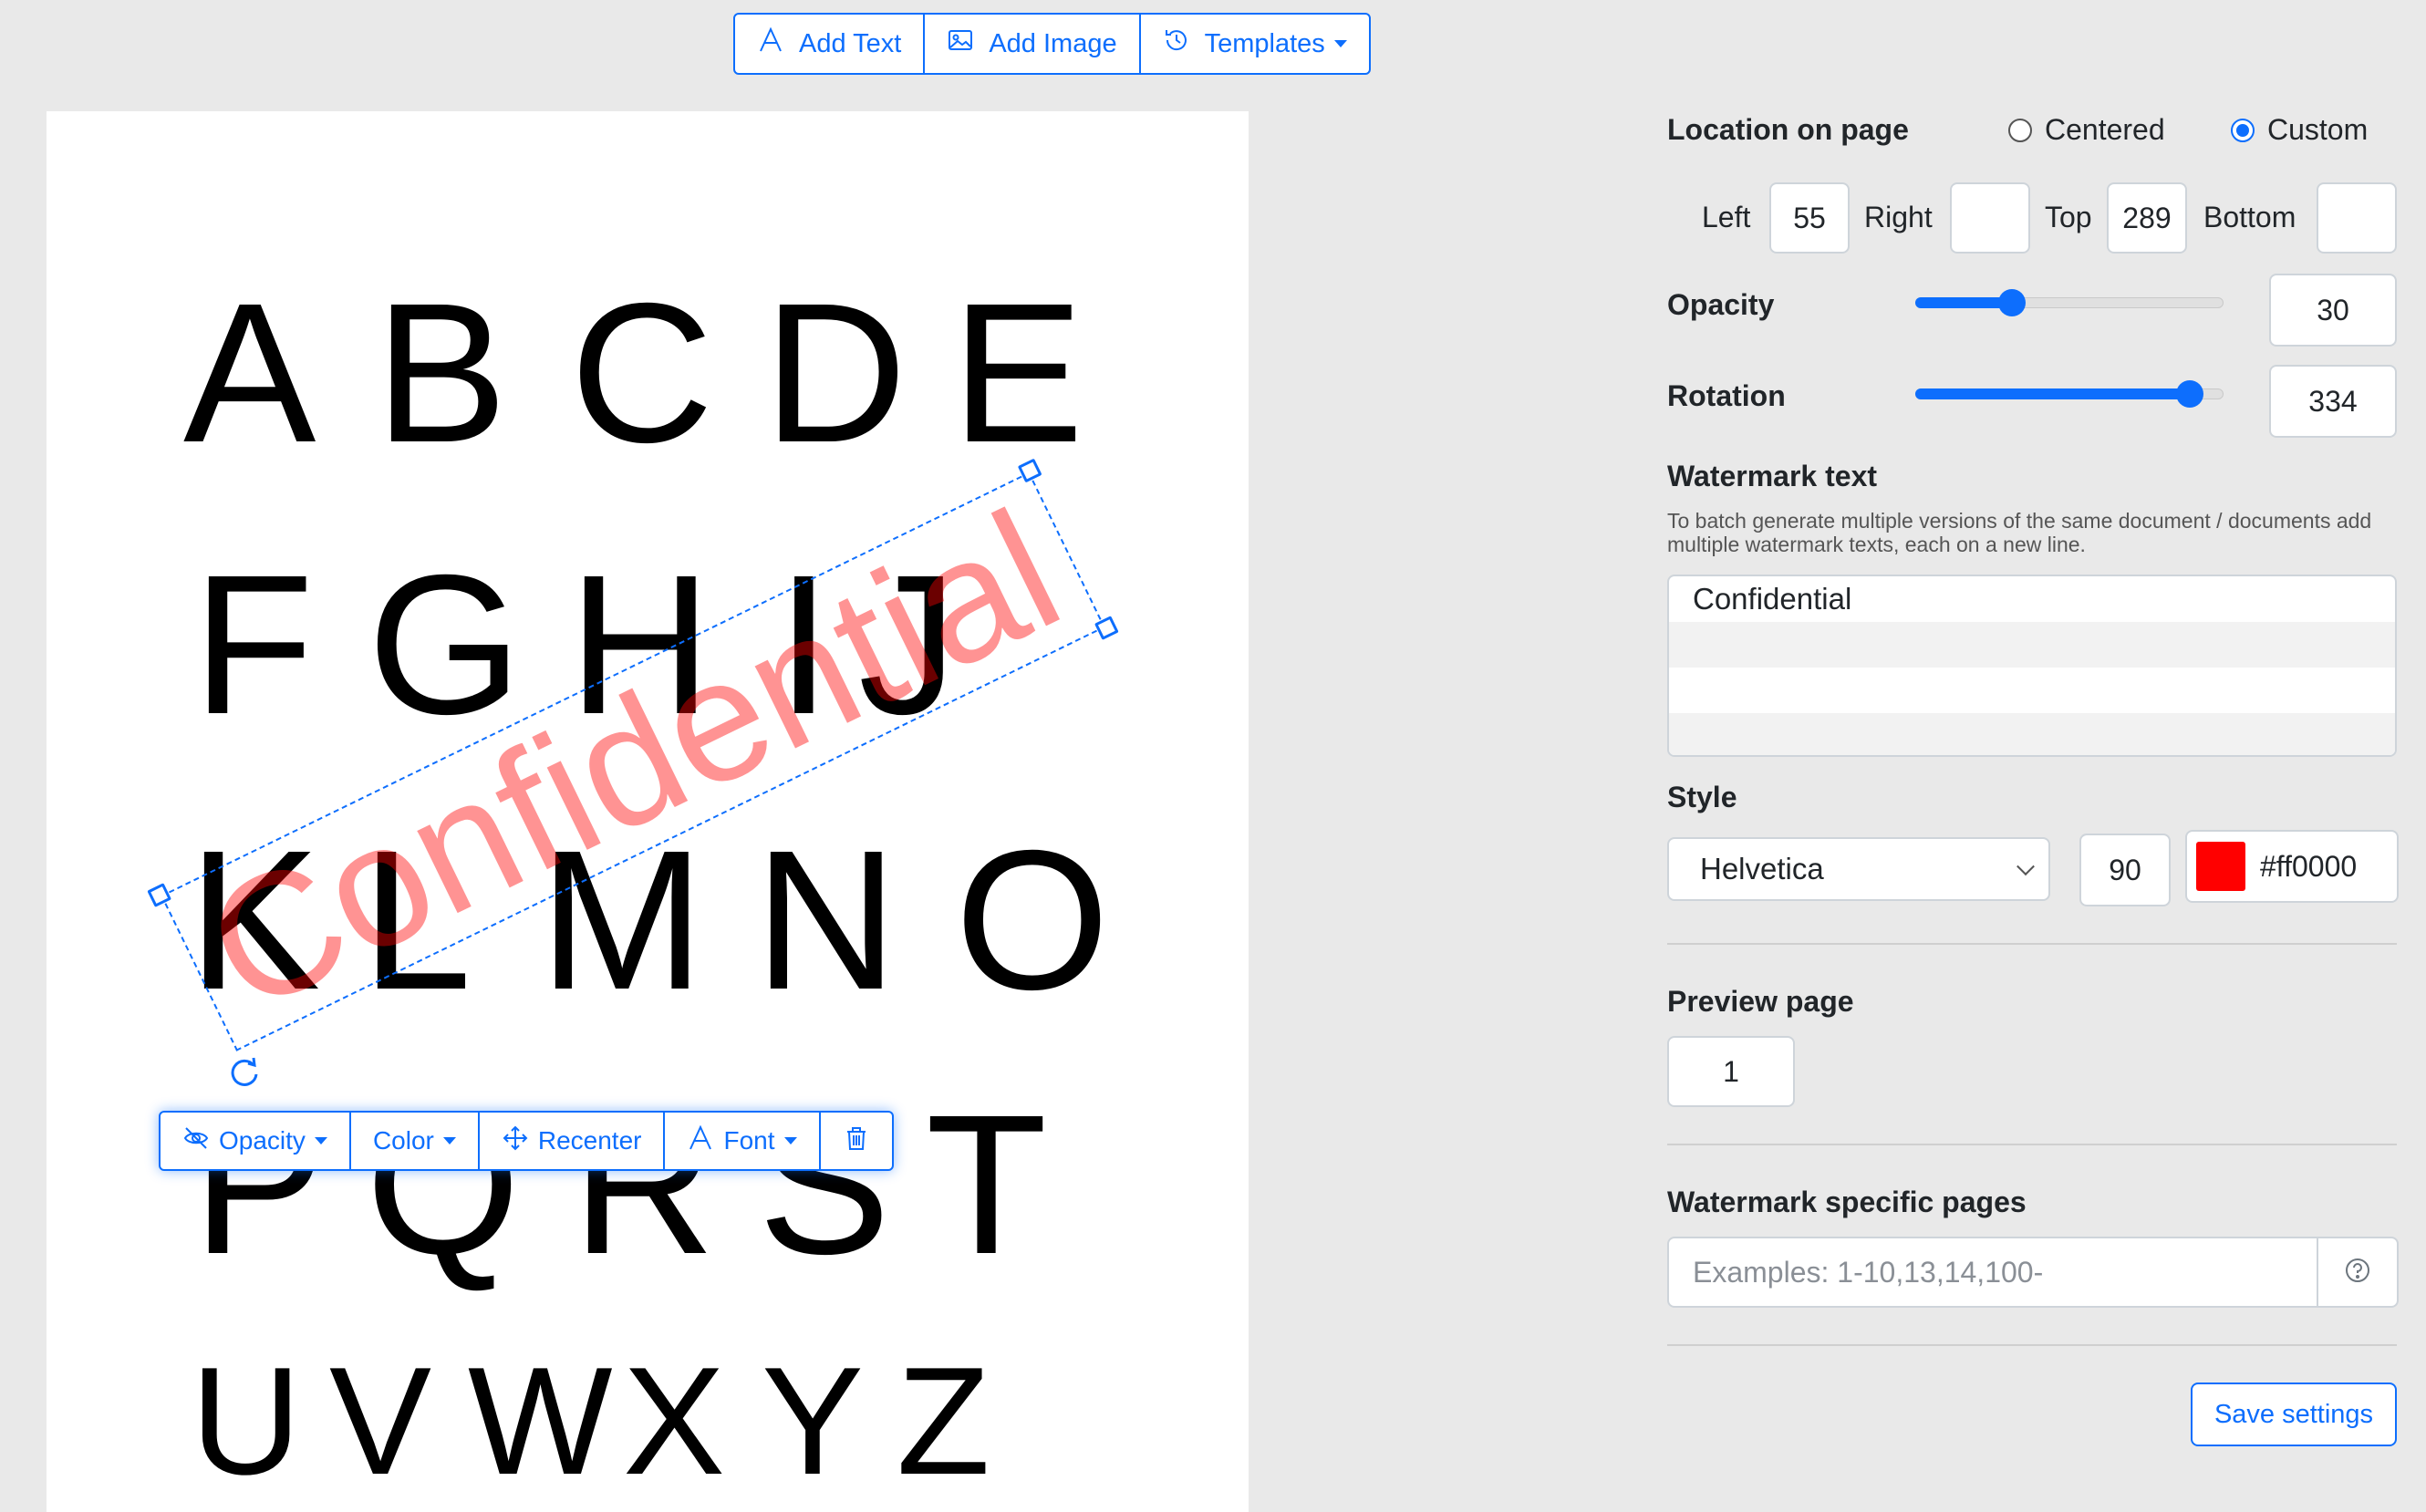 Image resolution: width=2426 pixels, height=1512 pixels. I want to click on location-label: Location on page, so click(1788, 129).